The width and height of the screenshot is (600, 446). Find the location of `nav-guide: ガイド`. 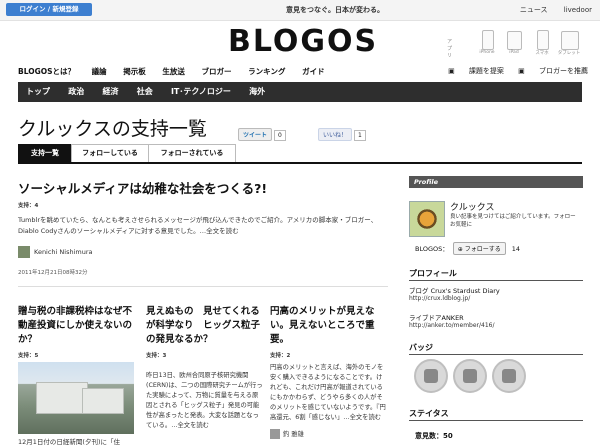

nav-guide: ガイド is located at coordinates (313, 71).